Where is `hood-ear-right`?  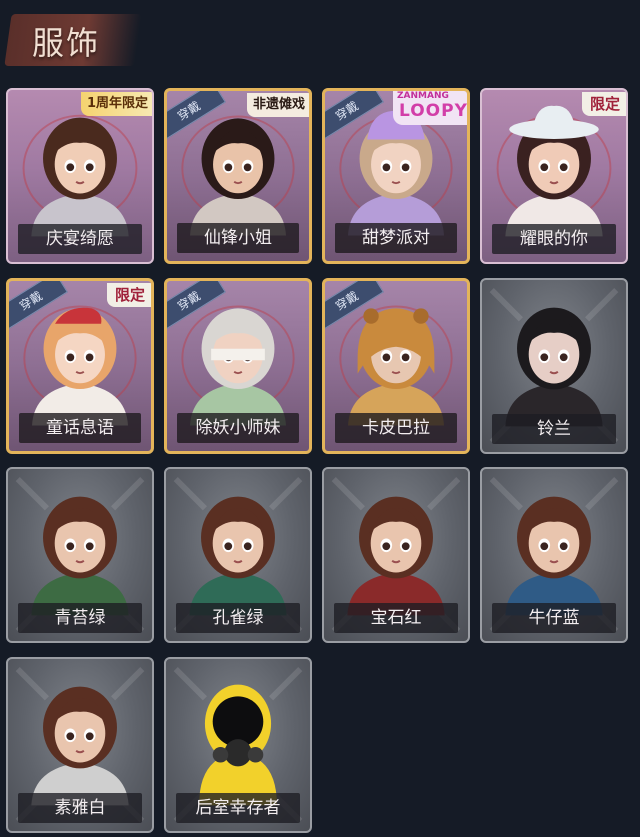
hood-ear-right is located at coordinates (421, 316).